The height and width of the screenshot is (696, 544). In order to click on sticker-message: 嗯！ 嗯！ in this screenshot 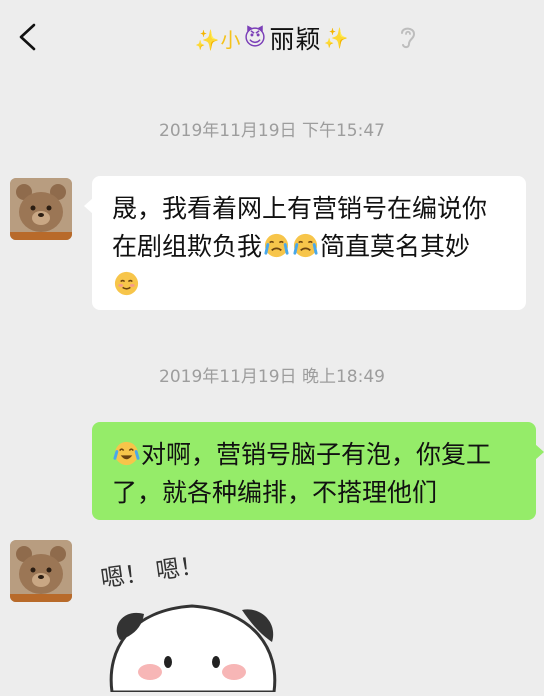, I will do `click(192, 617)`.